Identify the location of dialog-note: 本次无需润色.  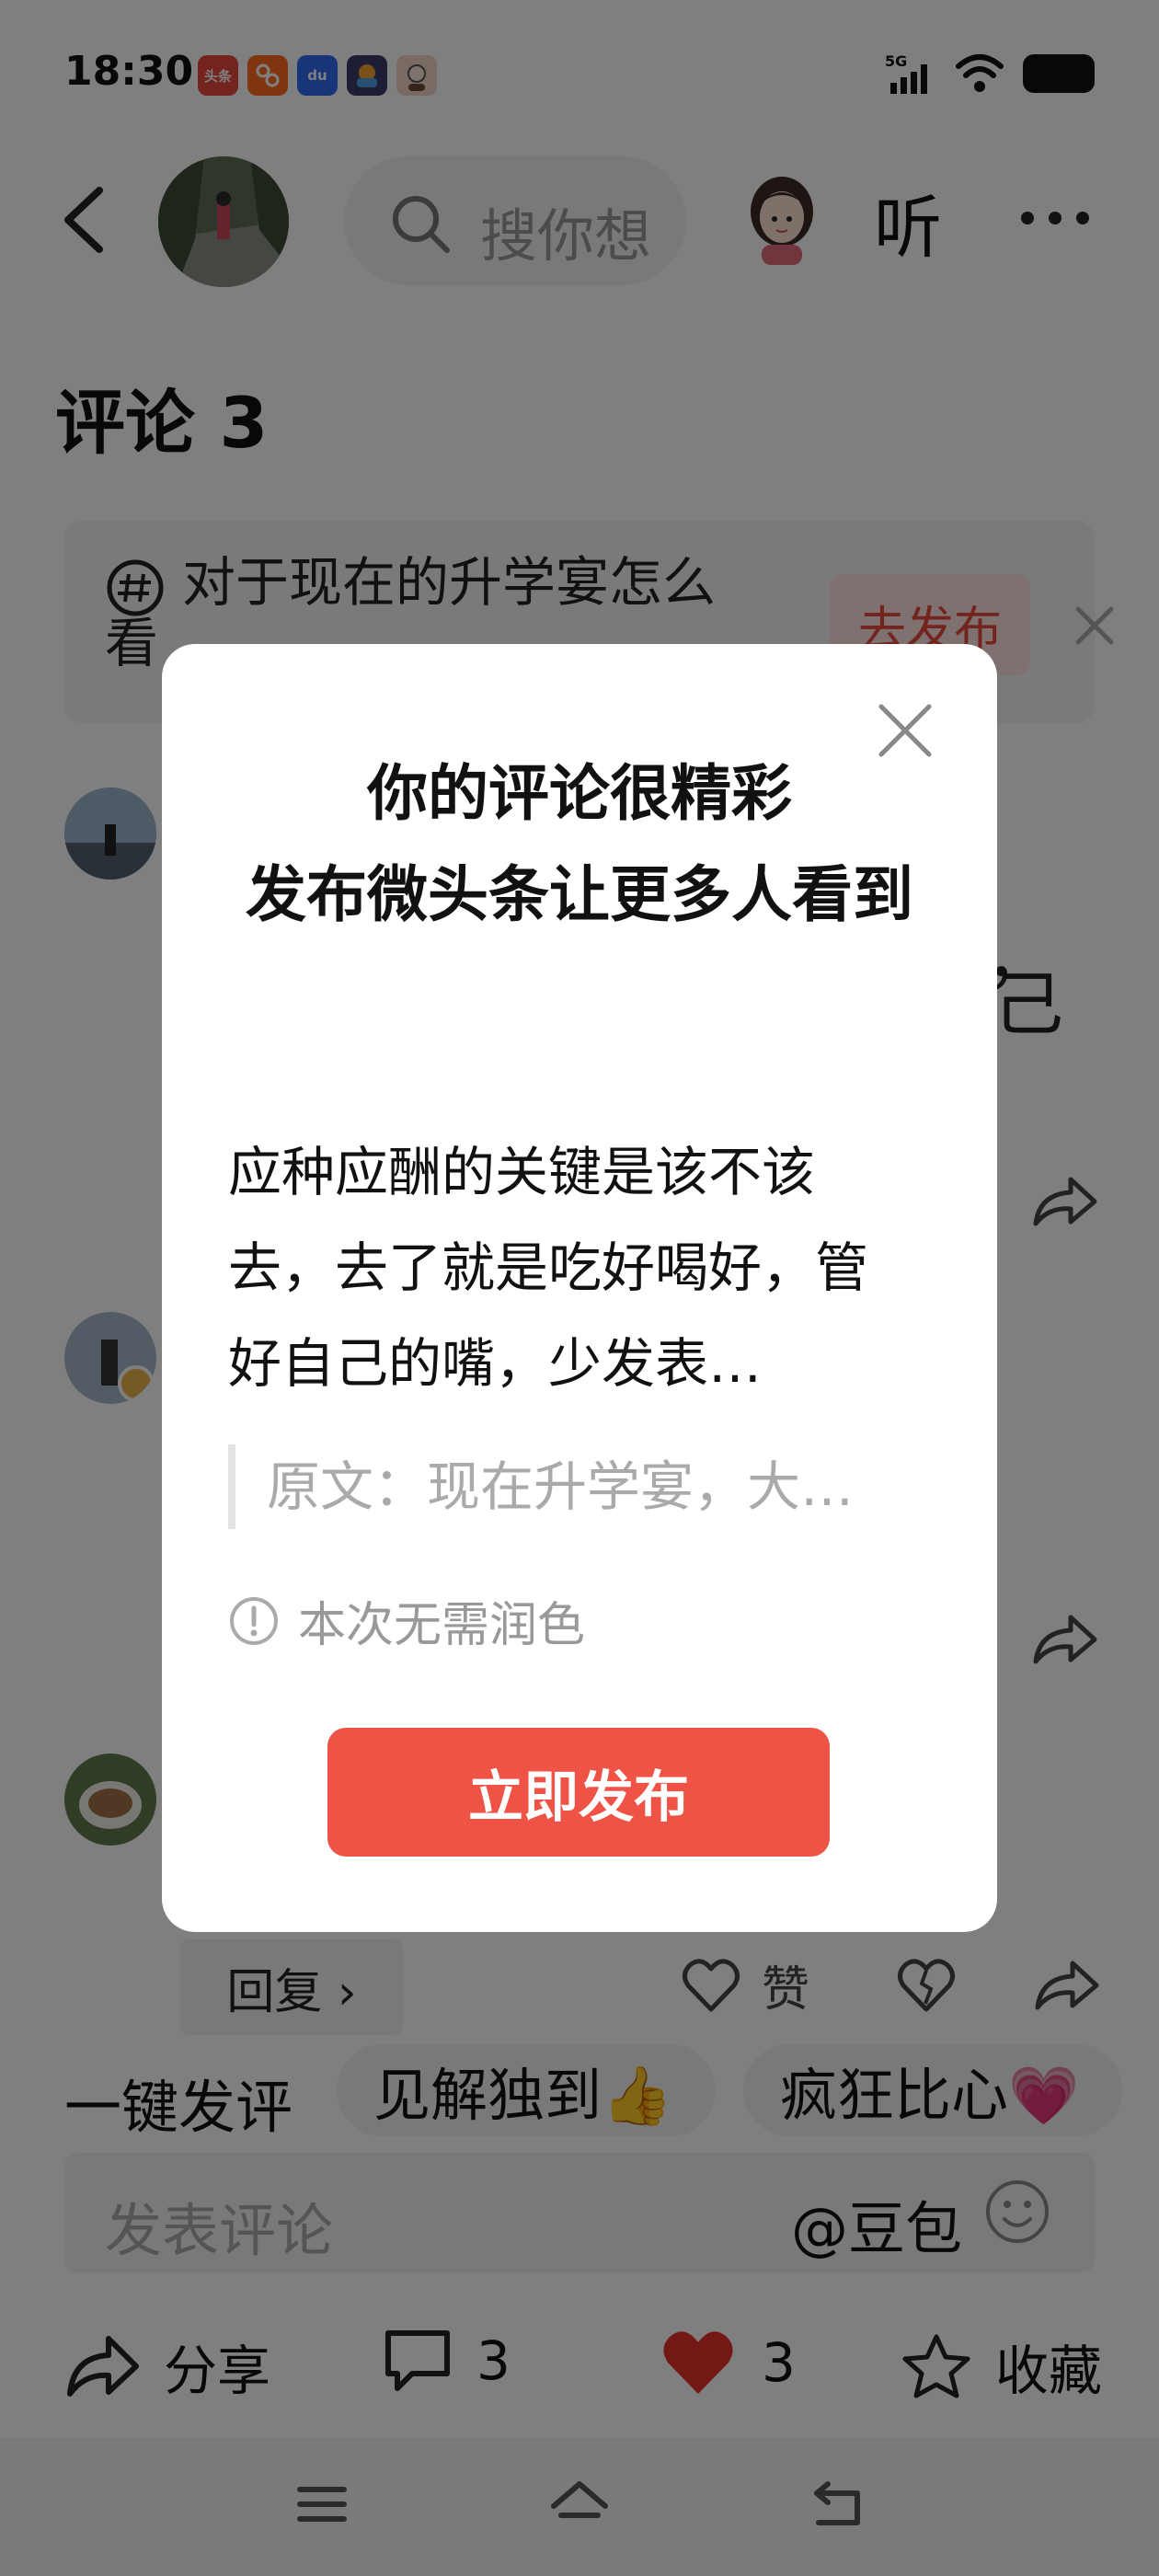
(406, 1620).